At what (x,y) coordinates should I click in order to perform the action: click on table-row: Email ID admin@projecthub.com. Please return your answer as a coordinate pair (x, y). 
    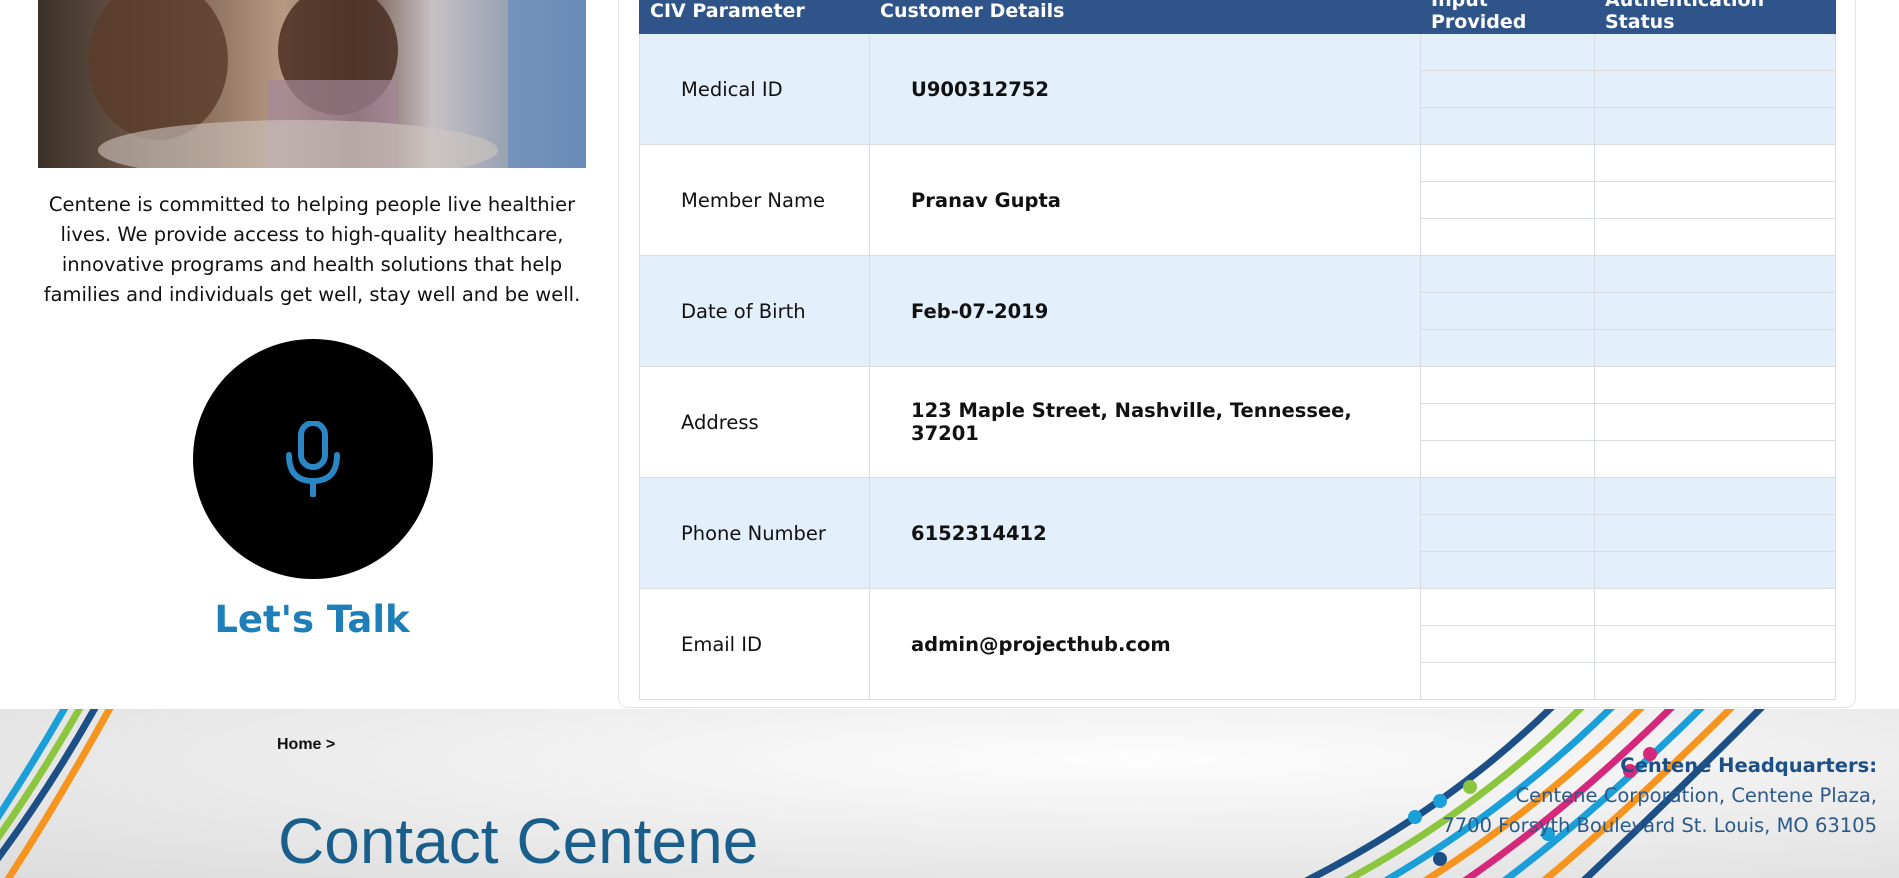
    Looking at the image, I should click on (1237, 644).